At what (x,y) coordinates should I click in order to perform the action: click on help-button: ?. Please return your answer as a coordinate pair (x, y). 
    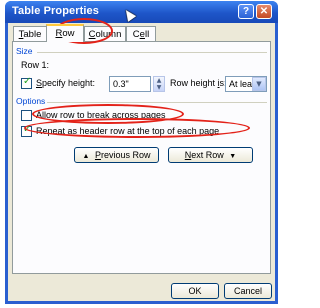
    Looking at the image, I should click on (246, 11).